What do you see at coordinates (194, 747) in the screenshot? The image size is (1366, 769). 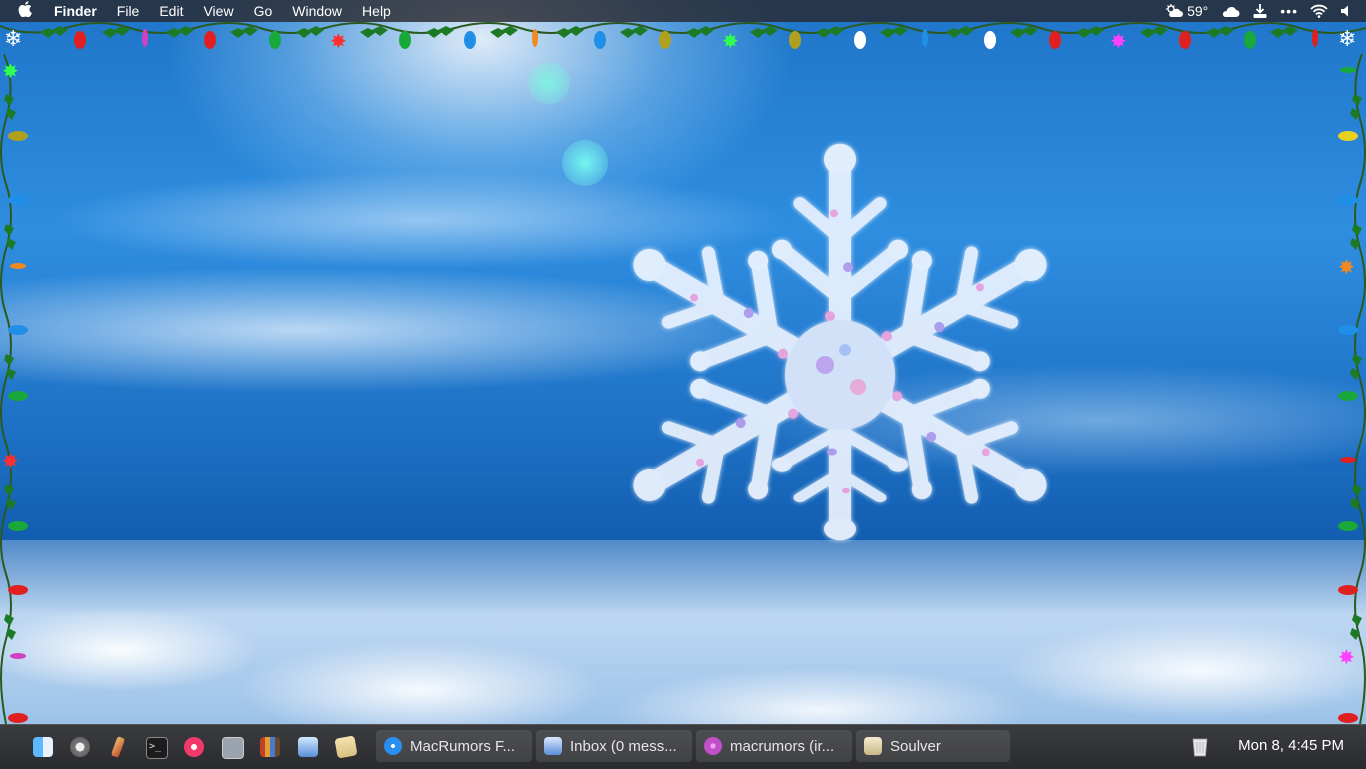 I see `itunes-icon` at bounding box center [194, 747].